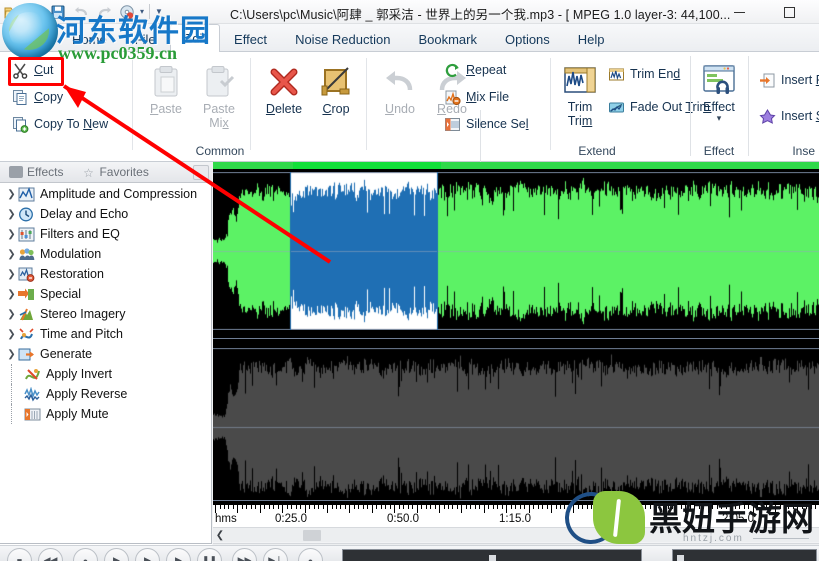 Image resolution: width=819 pixels, height=561 pixels. Describe the element at coordinates (35, 11) in the screenshot. I see `save-as-icon` at that location.